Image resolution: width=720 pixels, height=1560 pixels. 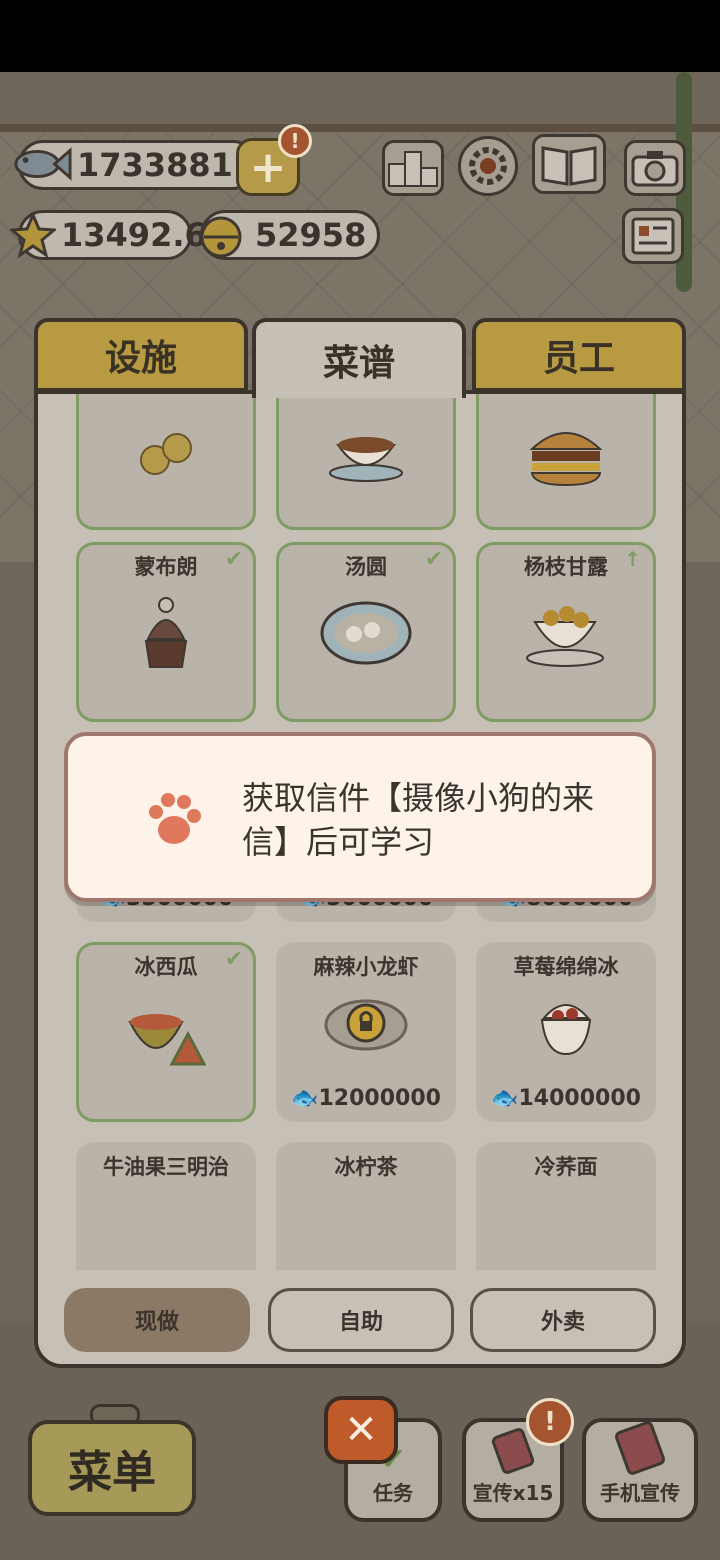 I want to click on recipe-card-mango-sago: 杨枝甘露 ↑, so click(x=566, y=632).